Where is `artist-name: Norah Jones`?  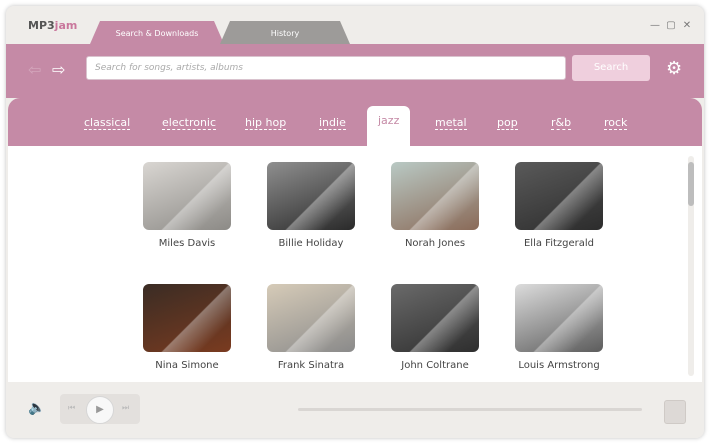 artist-name: Norah Jones is located at coordinates (435, 243).